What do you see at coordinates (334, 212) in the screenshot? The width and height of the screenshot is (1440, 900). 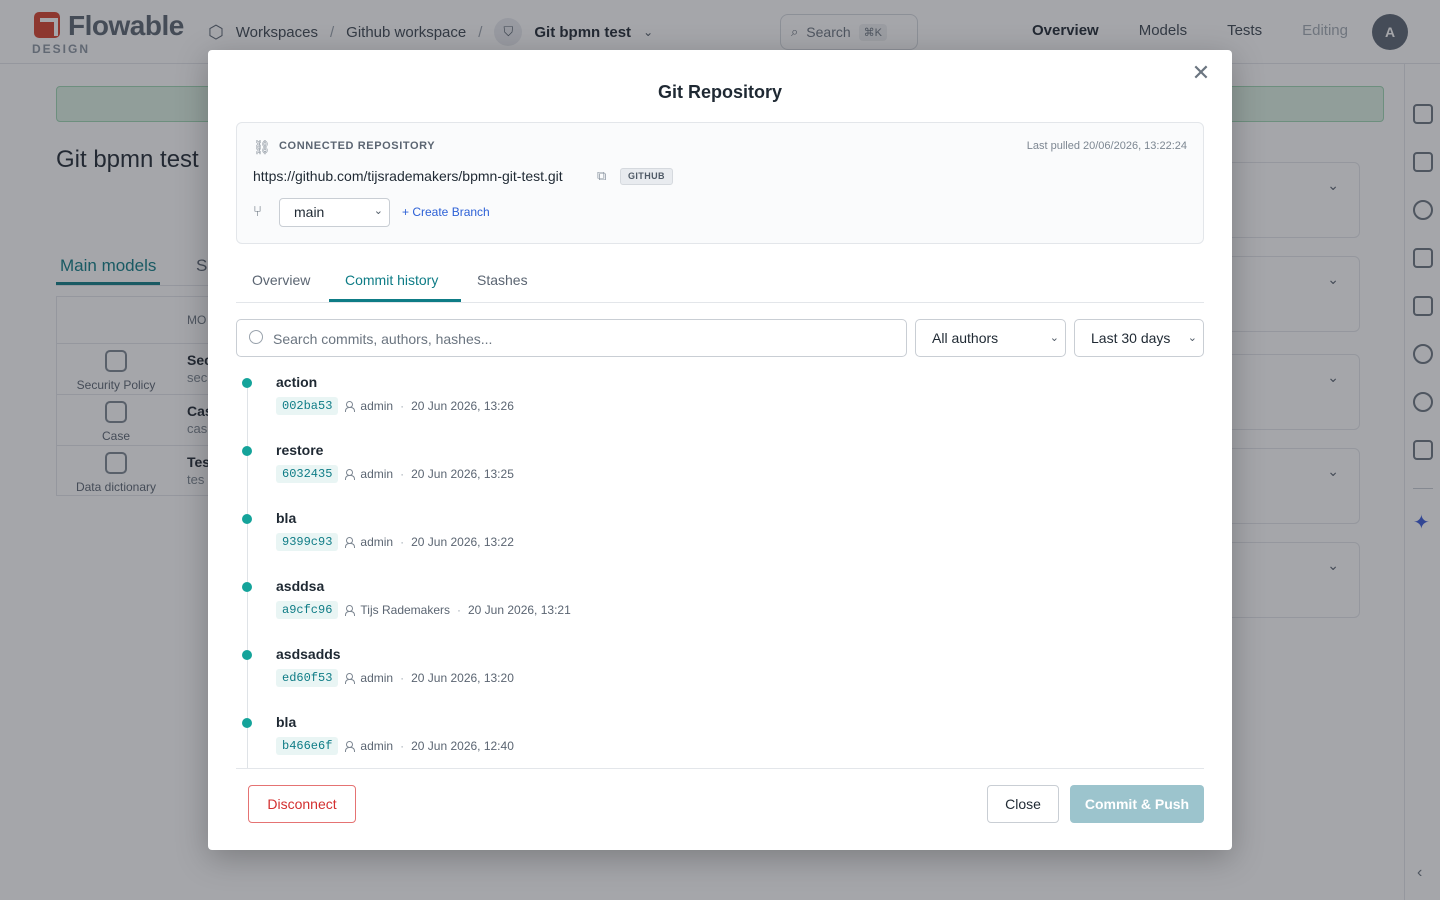 I see `branch-select: main ⌄` at bounding box center [334, 212].